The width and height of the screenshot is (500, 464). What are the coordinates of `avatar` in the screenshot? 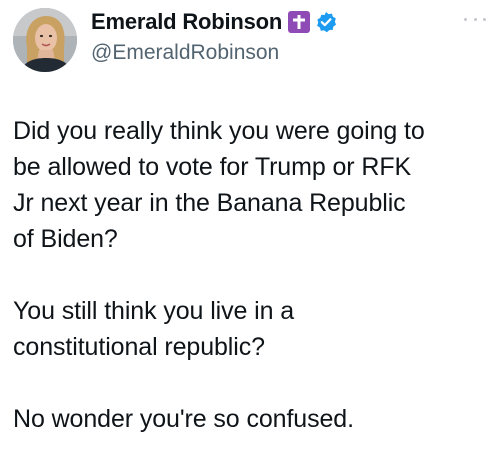 It's located at (45, 40).